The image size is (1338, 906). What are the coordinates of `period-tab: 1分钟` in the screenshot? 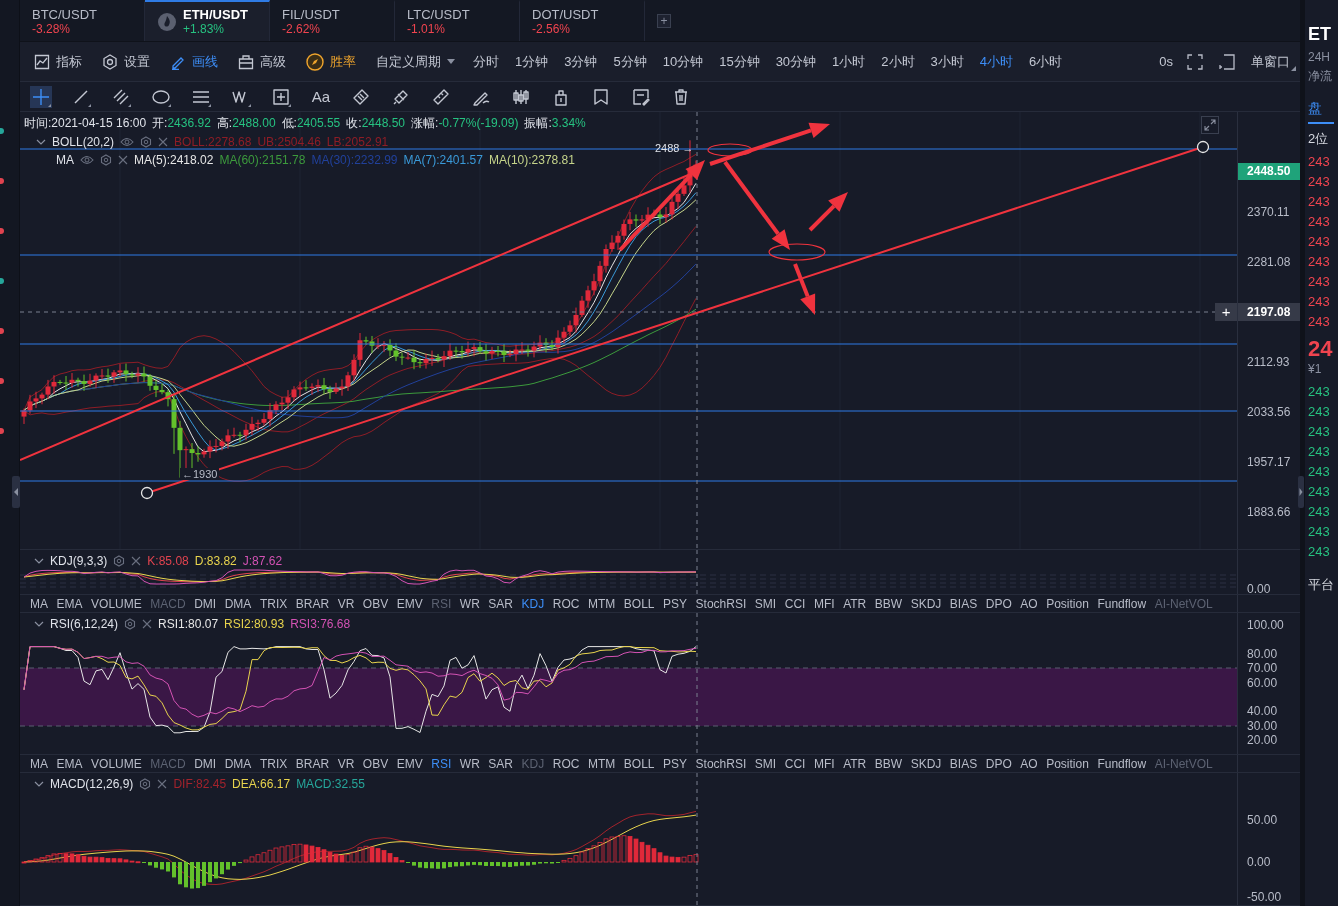 It's located at (532, 61).